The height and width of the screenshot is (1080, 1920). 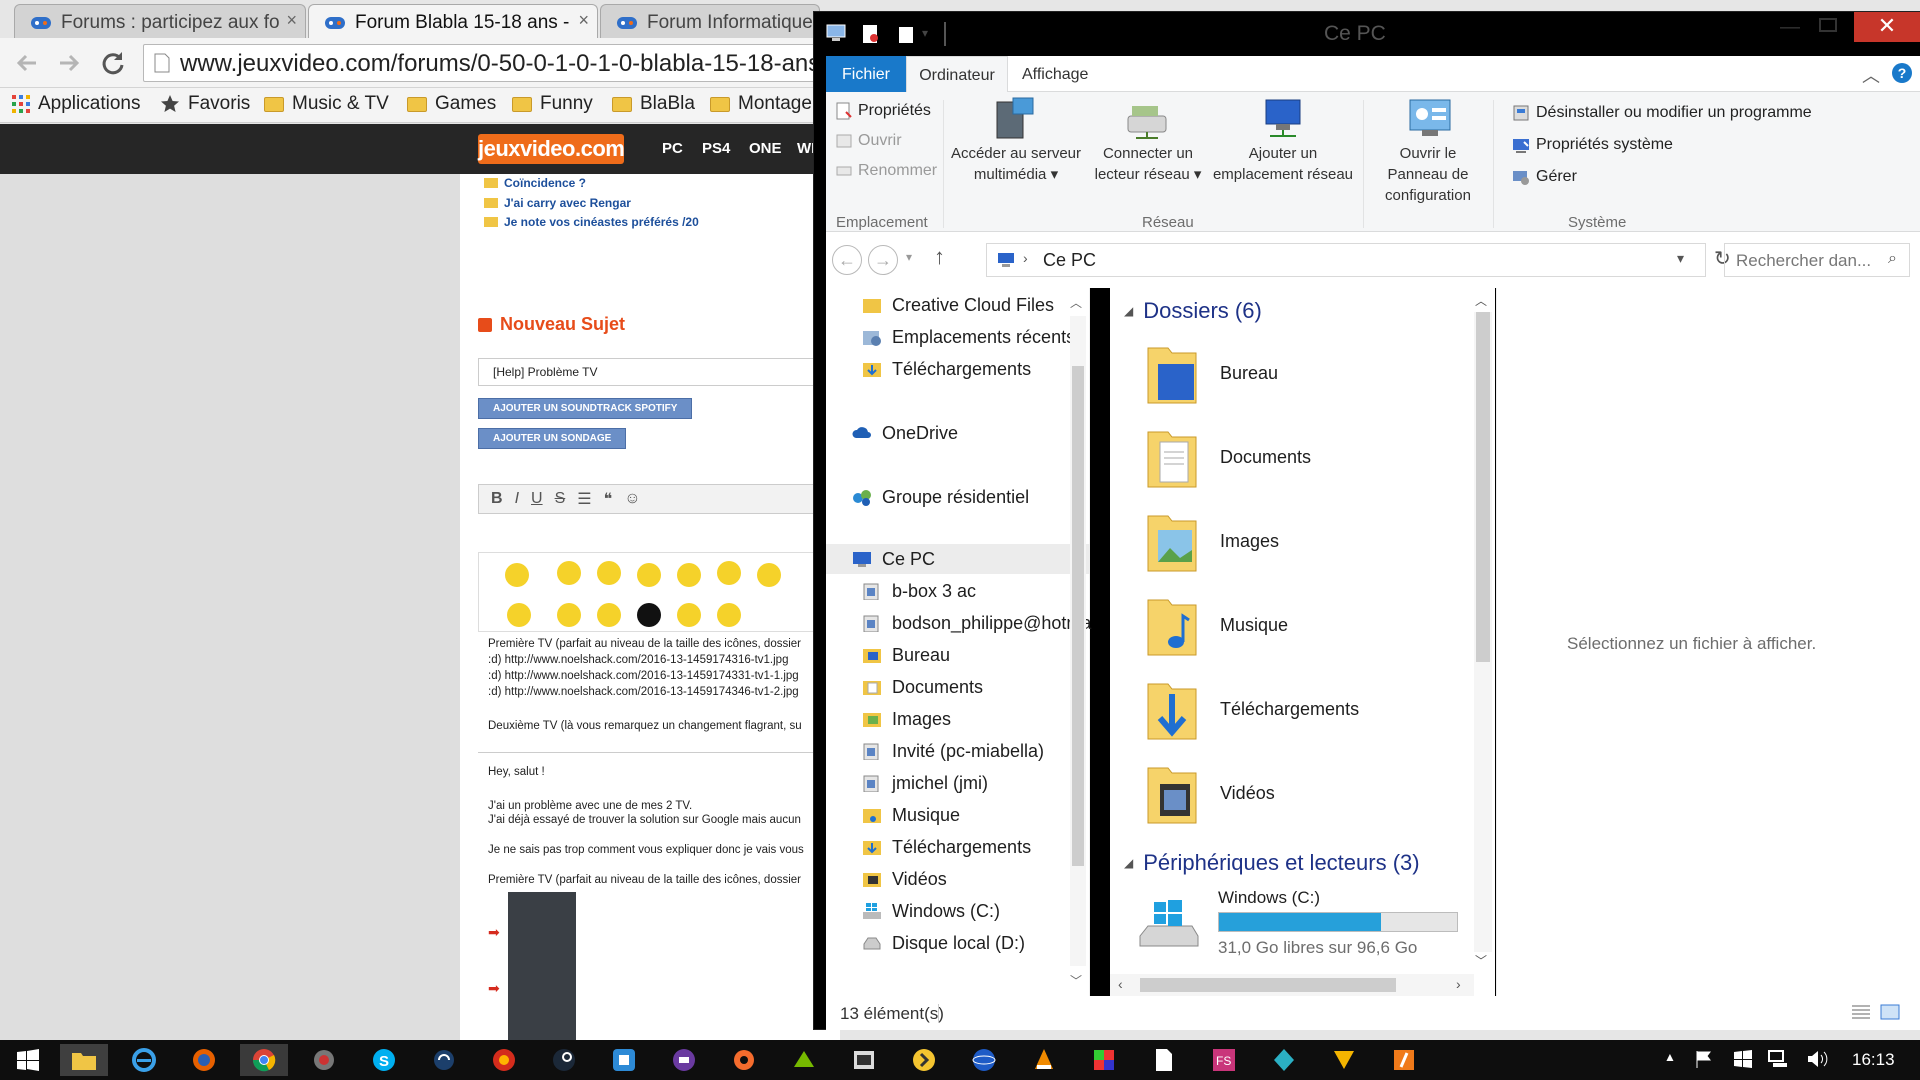 What do you see at coordinates (1704, 1059) in the screenshot?
I see `action-center-flag-icon` at bounding box center [1704, 1059].